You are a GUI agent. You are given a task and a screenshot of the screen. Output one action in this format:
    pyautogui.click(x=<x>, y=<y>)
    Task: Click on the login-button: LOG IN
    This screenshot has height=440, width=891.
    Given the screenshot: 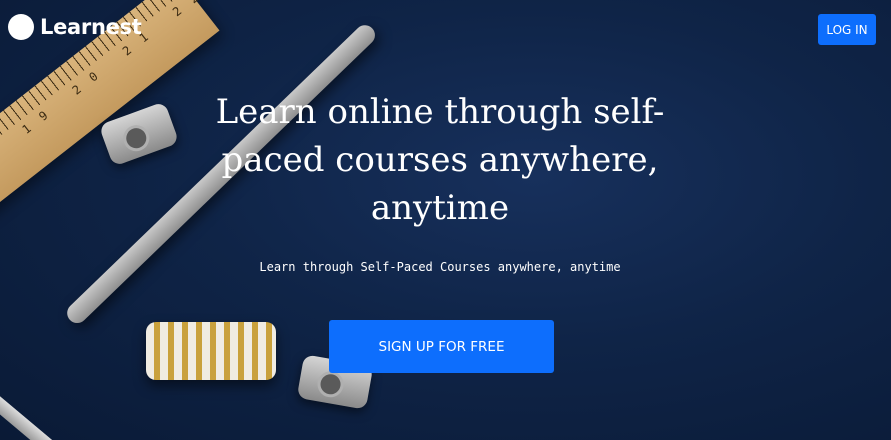 What is the action you would take?
    pyautogui.click(x=847, y=29)
    